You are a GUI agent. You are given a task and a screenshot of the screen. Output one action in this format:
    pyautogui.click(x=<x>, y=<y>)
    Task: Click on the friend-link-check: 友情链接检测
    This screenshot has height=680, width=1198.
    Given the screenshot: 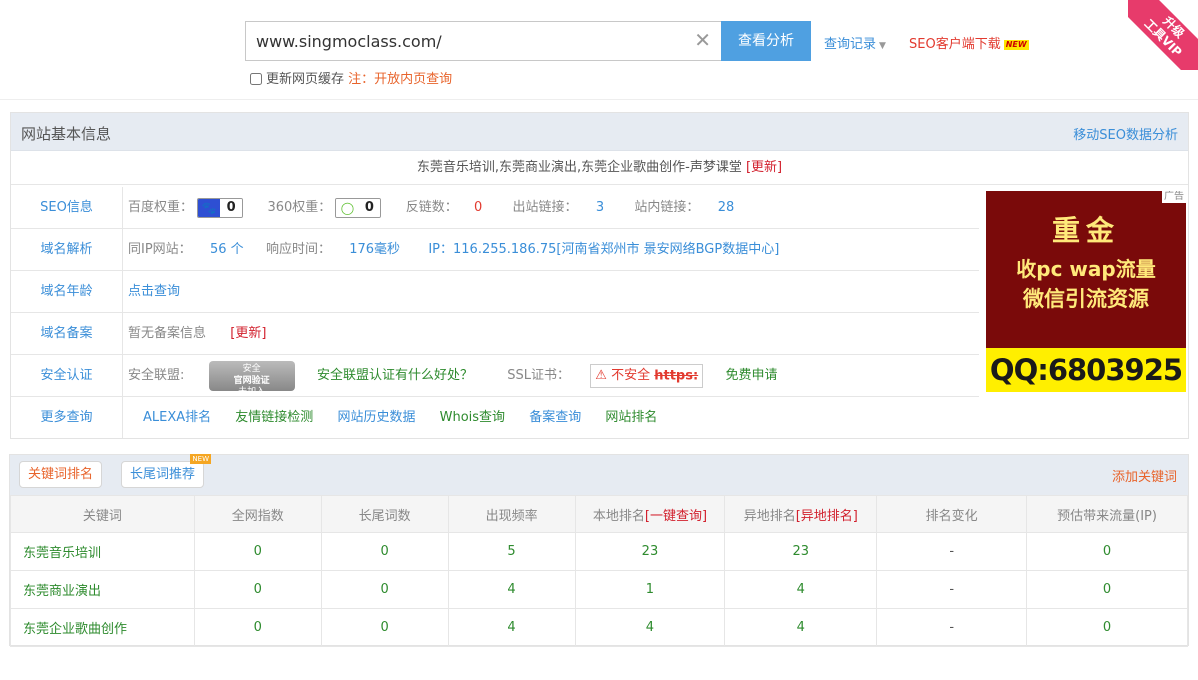 What is the action you would take?
    pyautogui.click(x=274, y=417)
    